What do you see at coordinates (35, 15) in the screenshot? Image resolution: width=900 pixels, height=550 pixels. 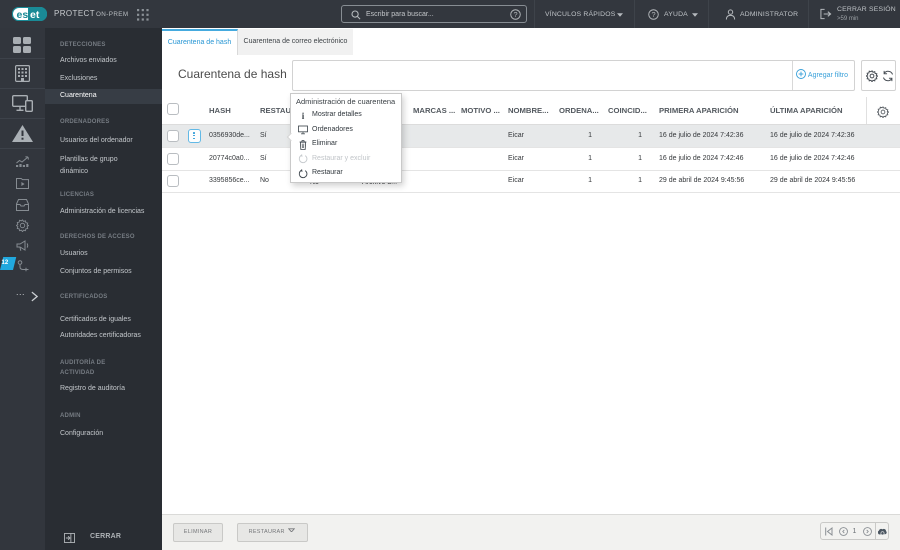 I see `svg-text: et` at bounding box center [35, 15].